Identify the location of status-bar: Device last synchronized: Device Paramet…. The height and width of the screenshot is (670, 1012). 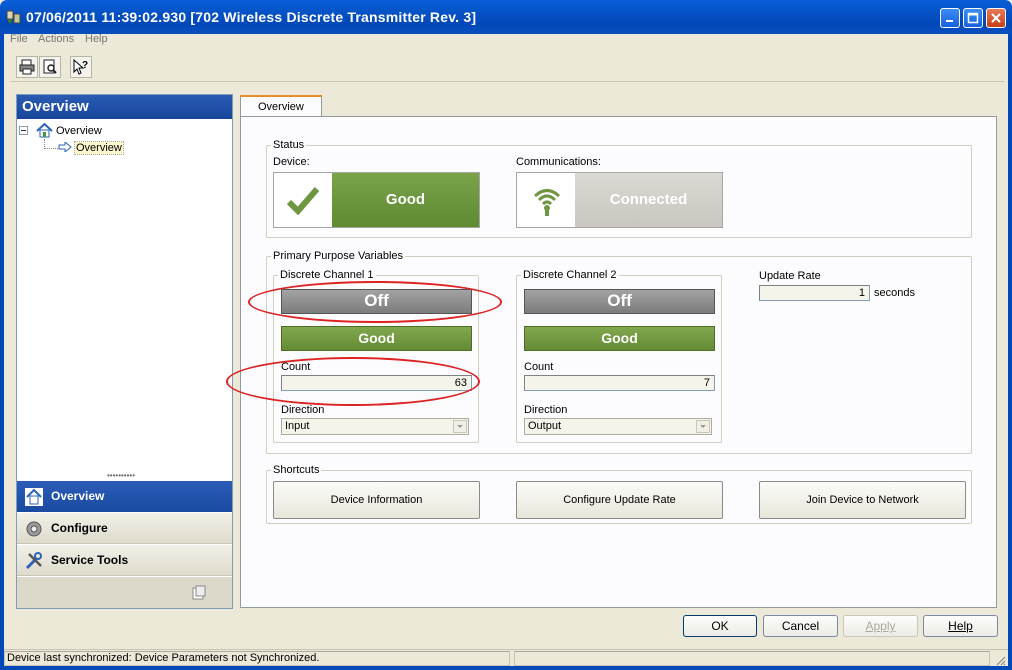
(506, 657).